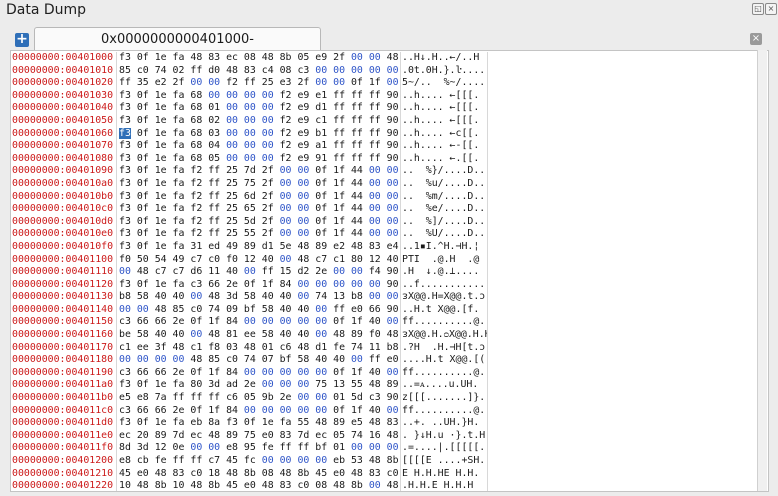  What do you see at coordinates (63, 70) in the screenshot?
I see `address-cell: 00000000:00401010` at bounding box center [63, 70].